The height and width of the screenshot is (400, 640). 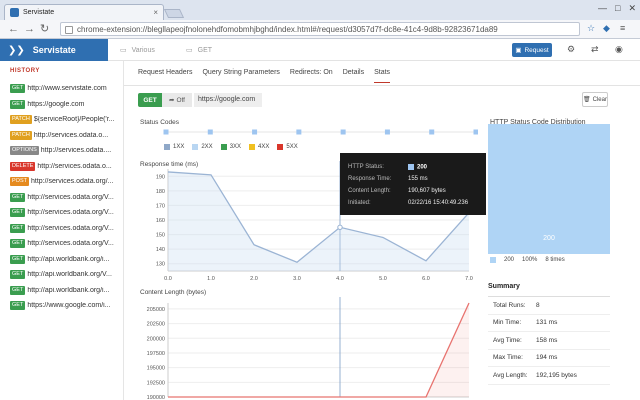 I want to click on menu-icon: ≡, so click(x=622, y=28).